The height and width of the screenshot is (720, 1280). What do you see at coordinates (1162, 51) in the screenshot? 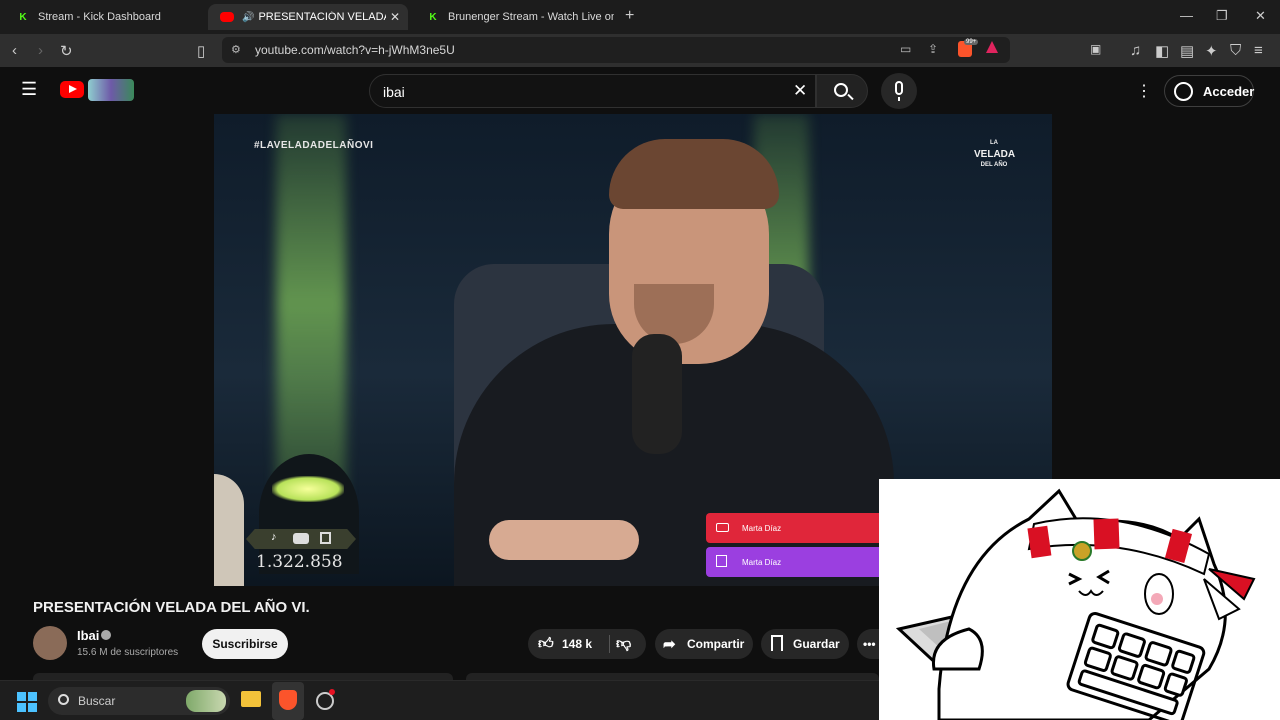
I see `sidebar-icon: ◧` at bounding box center [1162, 51].